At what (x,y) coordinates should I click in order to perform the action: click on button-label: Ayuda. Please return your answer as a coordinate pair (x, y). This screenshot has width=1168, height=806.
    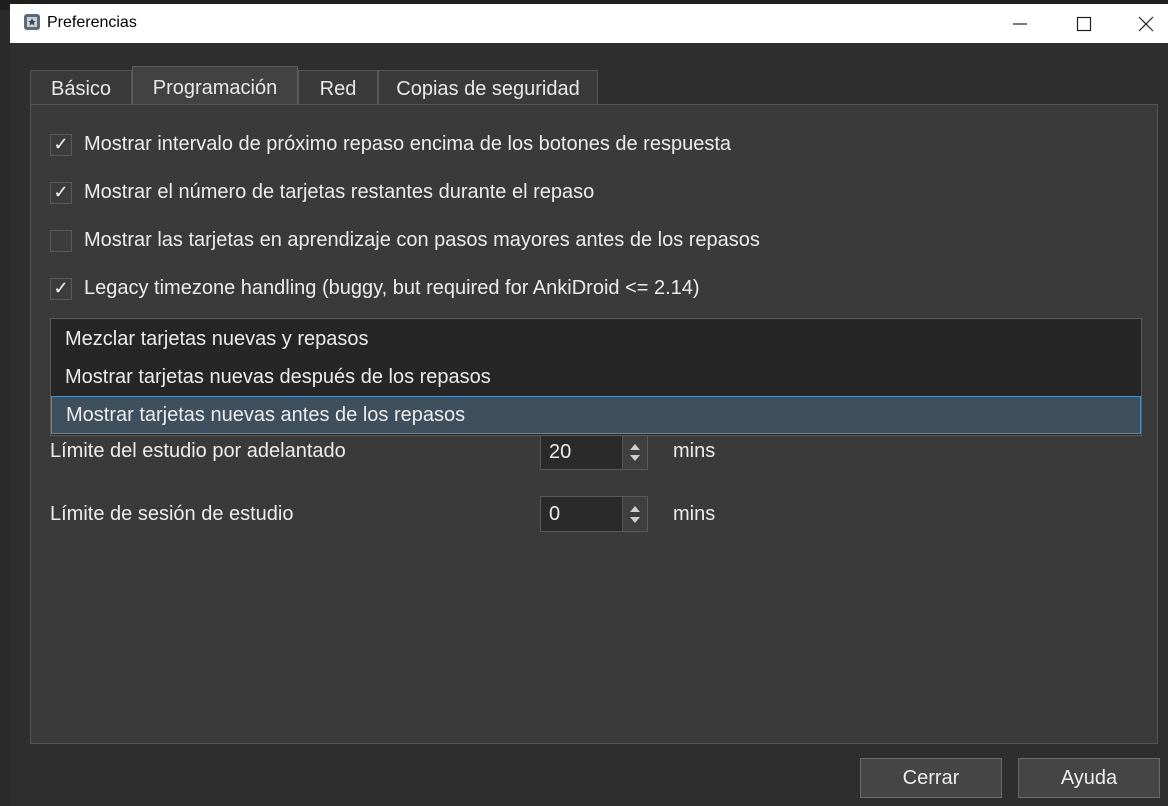
    Looking at the image, I should click on (1089, 777).